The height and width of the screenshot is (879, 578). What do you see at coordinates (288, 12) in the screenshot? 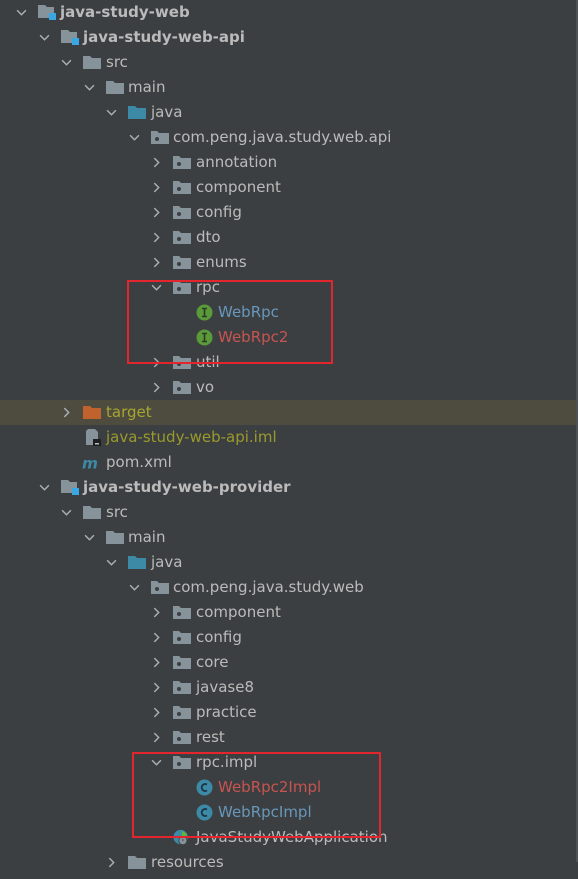
I see `tree-row-java-study-web: java-study-web` at bounding box center [288, 12].